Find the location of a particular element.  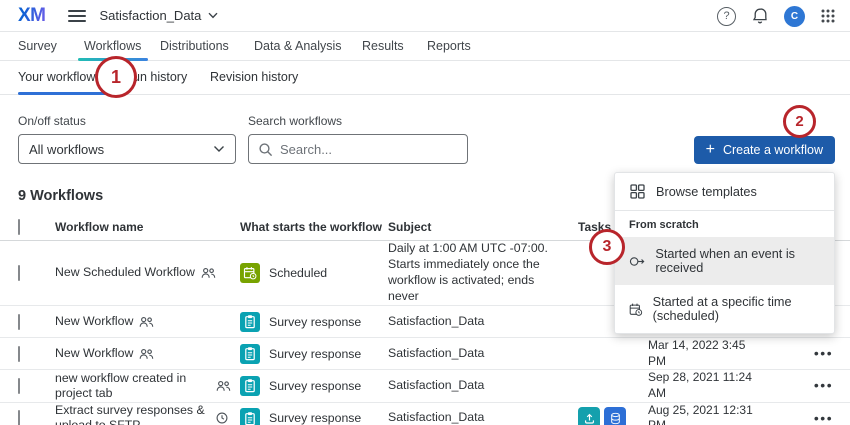

subtab-your-workflows: Your workflows is located at coordinates (60, 77).